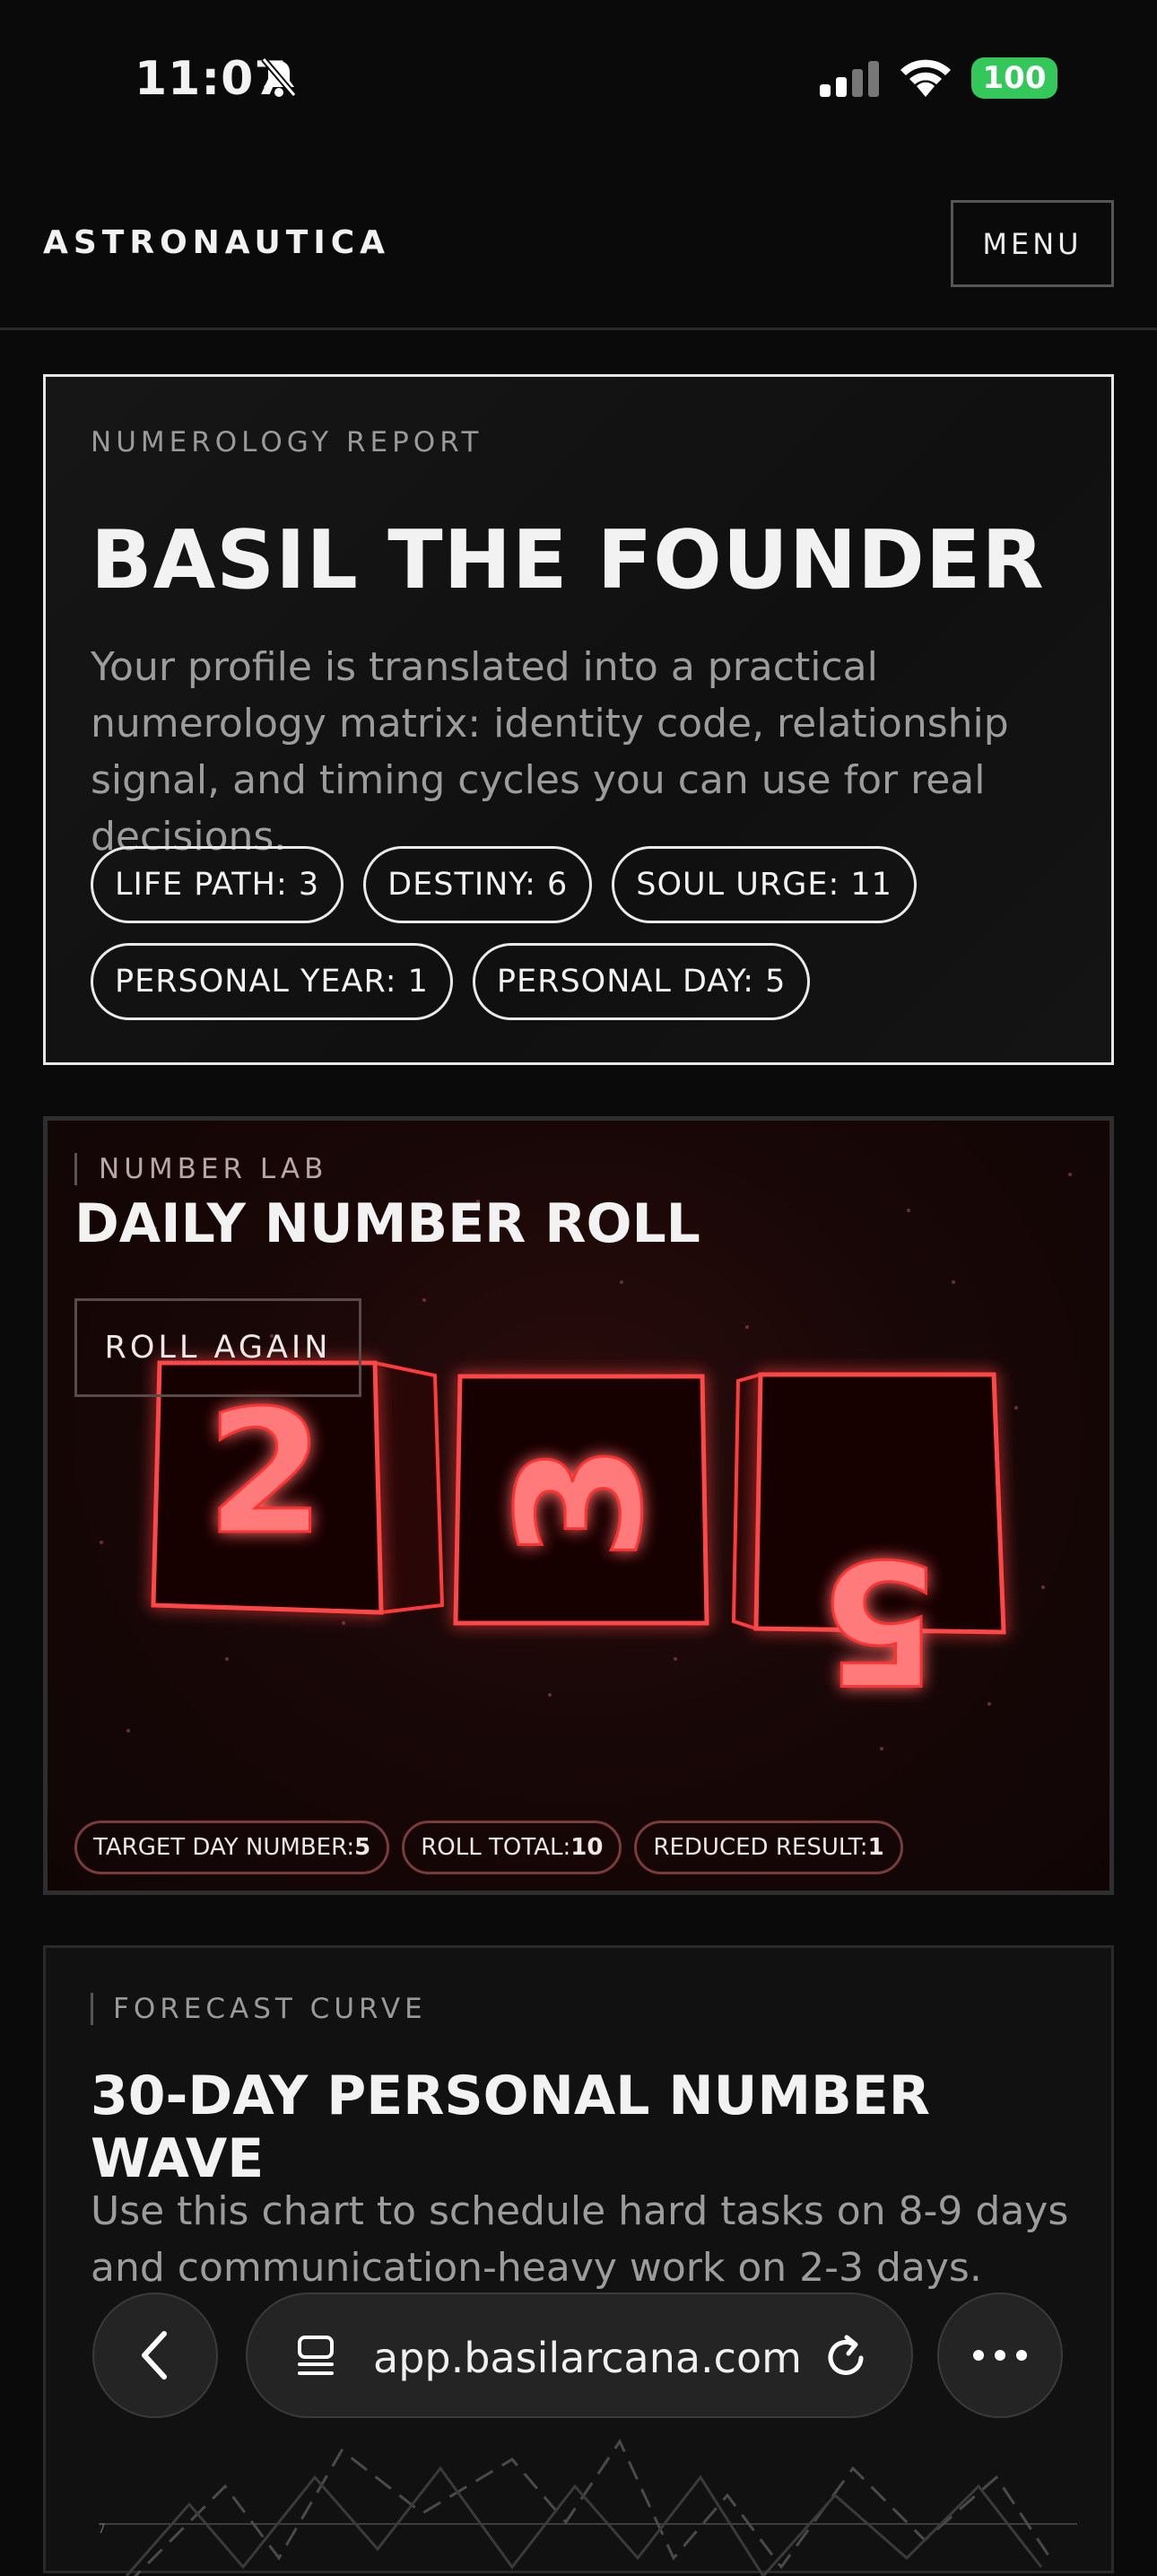 This screenshot has width=1157, height=2576. Describe the element at coordinates (217, 885) in the screenshot. I see `chip-life-path: LIFE PATH: 3` at that location.